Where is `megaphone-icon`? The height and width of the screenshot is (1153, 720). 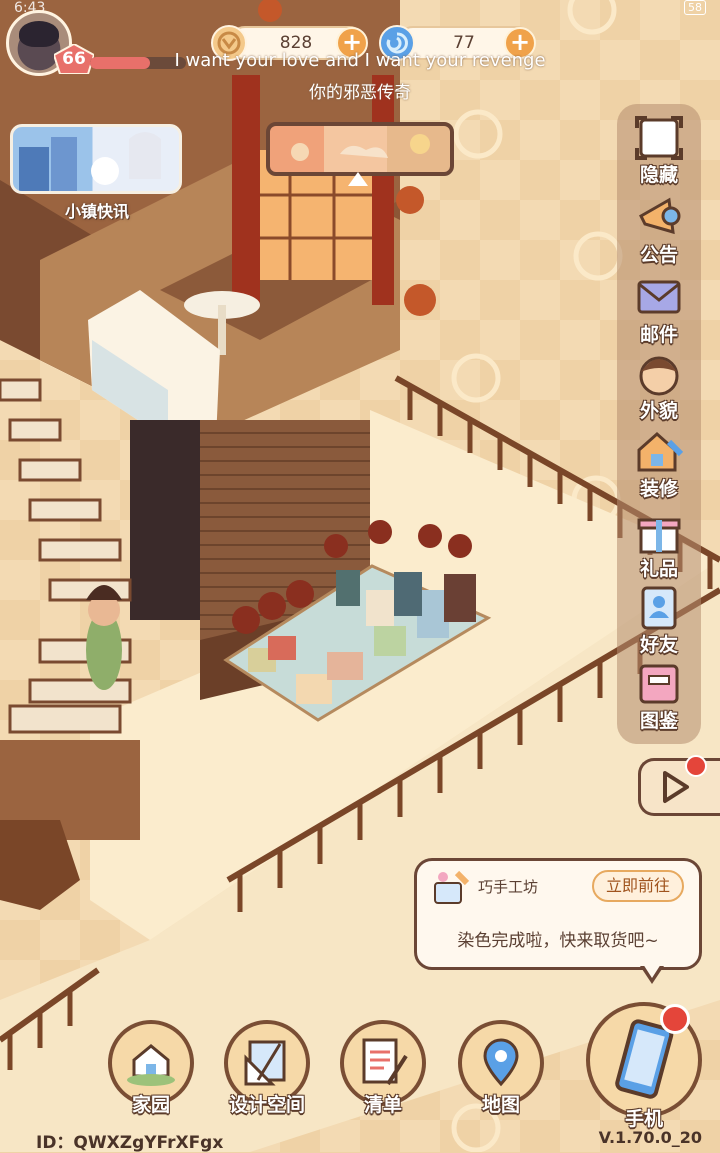
megaphone-icon is located at coordinates (660, 216).